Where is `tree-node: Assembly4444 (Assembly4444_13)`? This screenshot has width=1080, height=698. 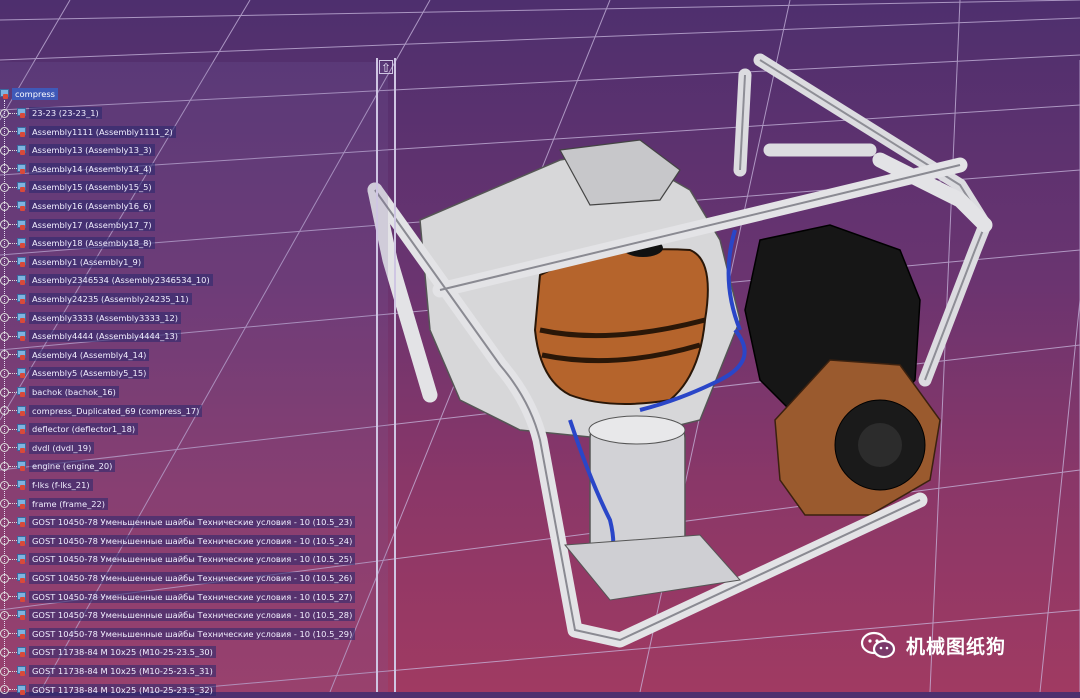 tree-node: Assembly4444 (Assembly4444_13) is located at coordinates (91, 336).